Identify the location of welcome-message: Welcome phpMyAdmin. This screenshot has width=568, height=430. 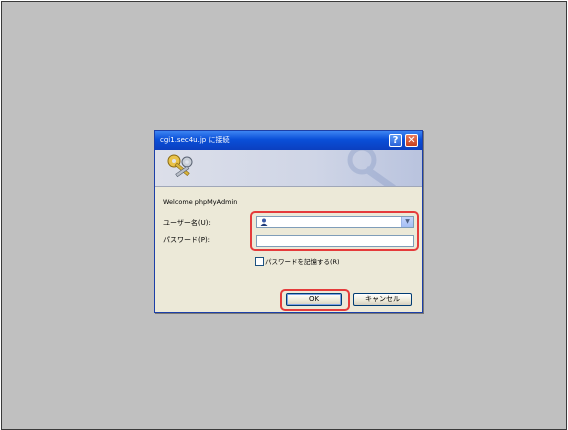
(200, 202).